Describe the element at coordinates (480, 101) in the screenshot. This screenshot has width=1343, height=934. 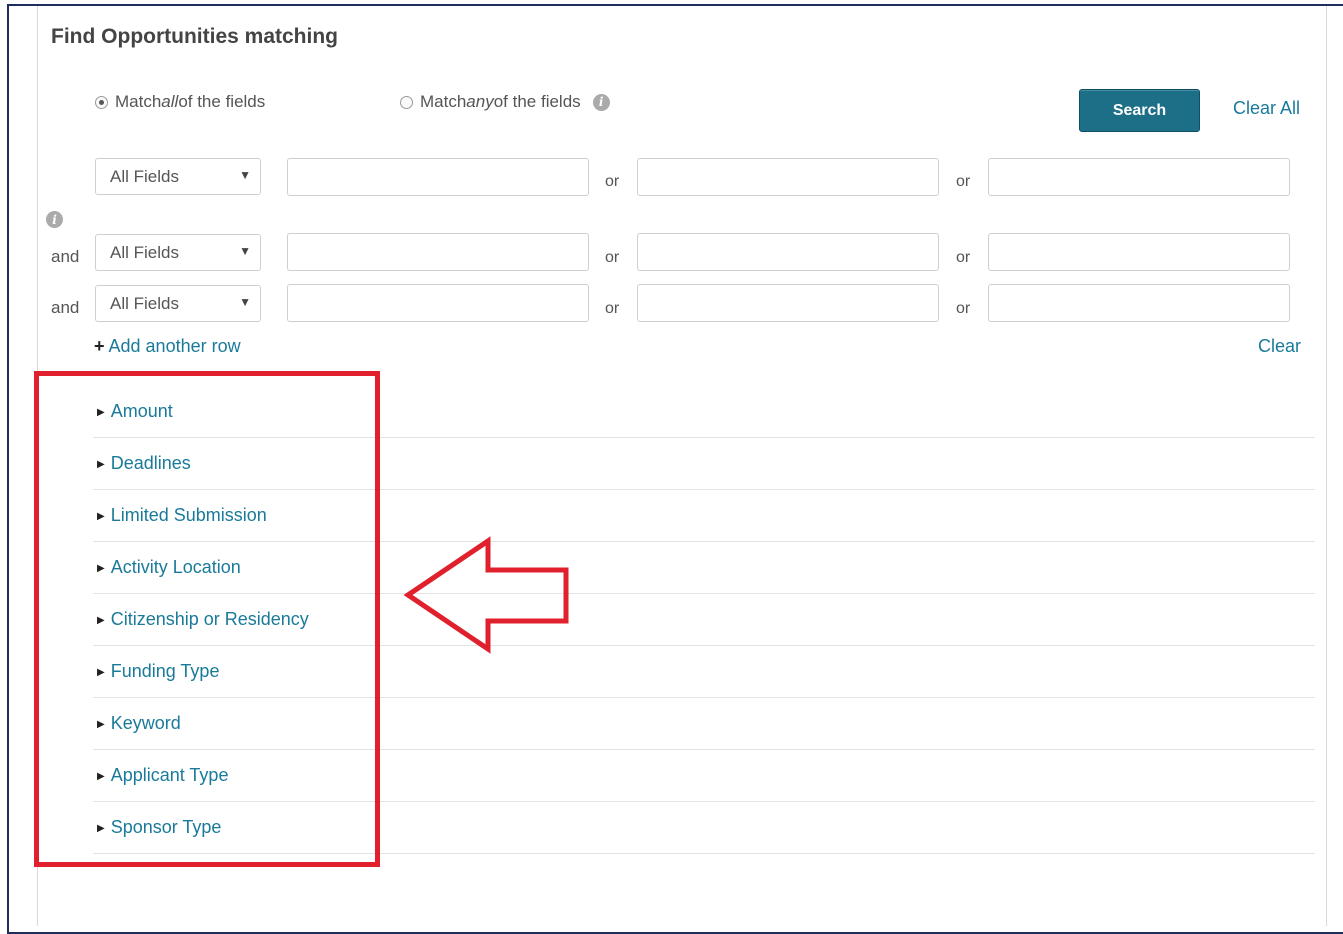
I see `radio-label-emphasis: any` at that location.